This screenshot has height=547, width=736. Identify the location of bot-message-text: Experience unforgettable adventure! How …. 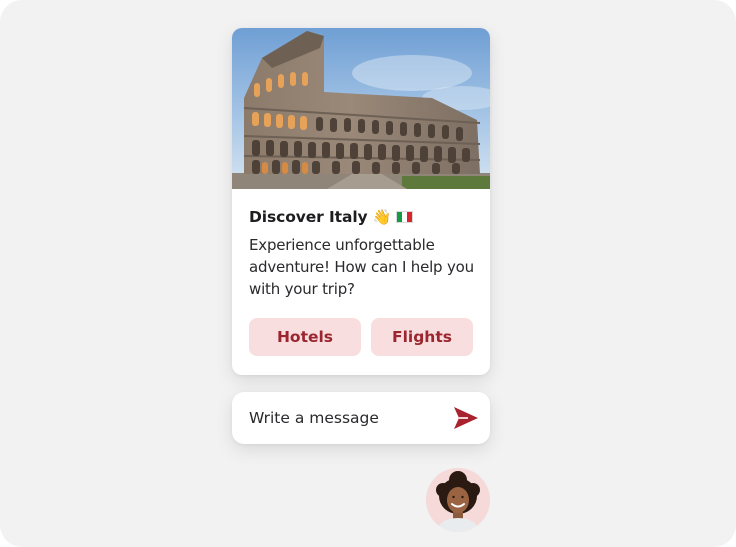
(361, 267).